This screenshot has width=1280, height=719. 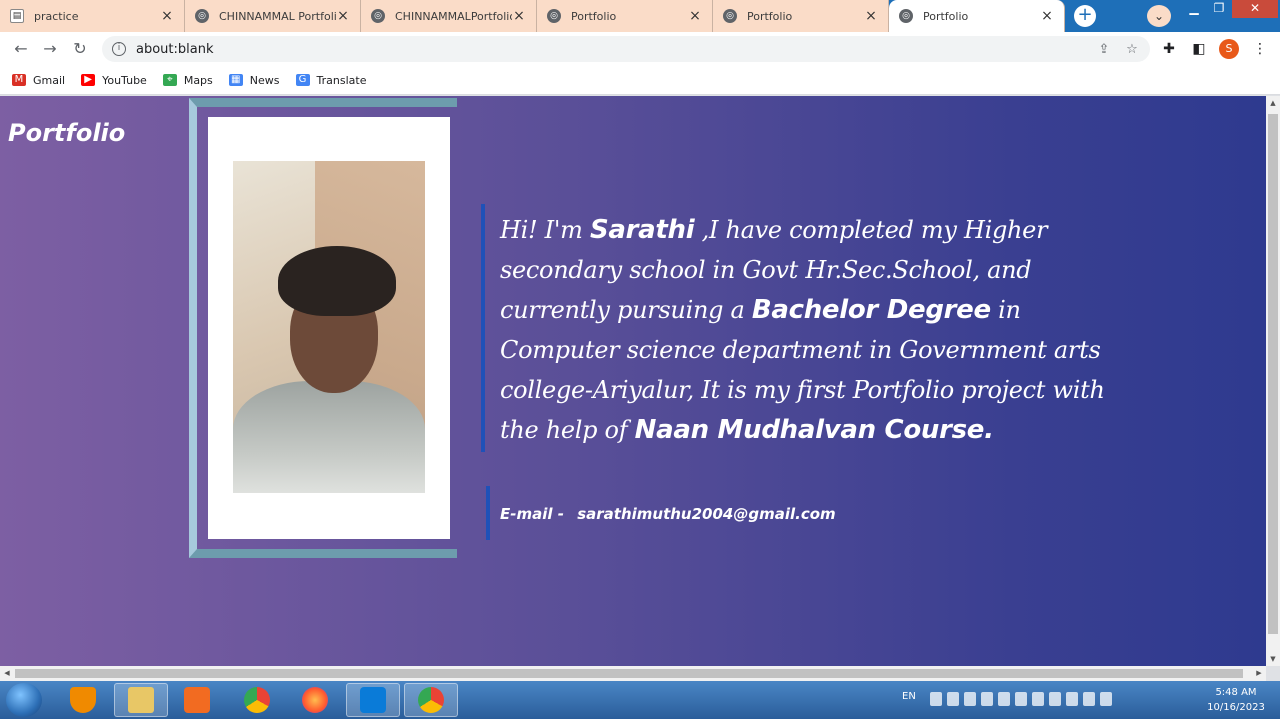 I want to click on menu-icon: ⋮, so click(x=1260, y=49).